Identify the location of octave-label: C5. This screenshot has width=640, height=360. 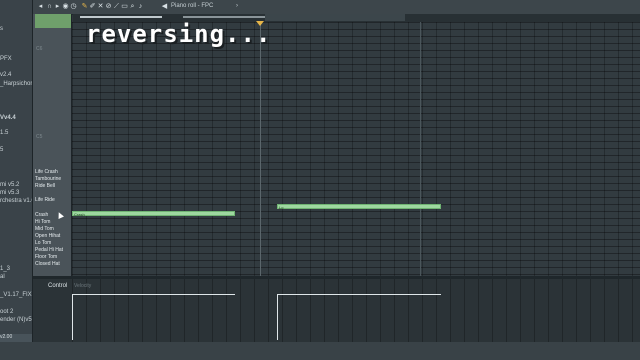
(39, 137).